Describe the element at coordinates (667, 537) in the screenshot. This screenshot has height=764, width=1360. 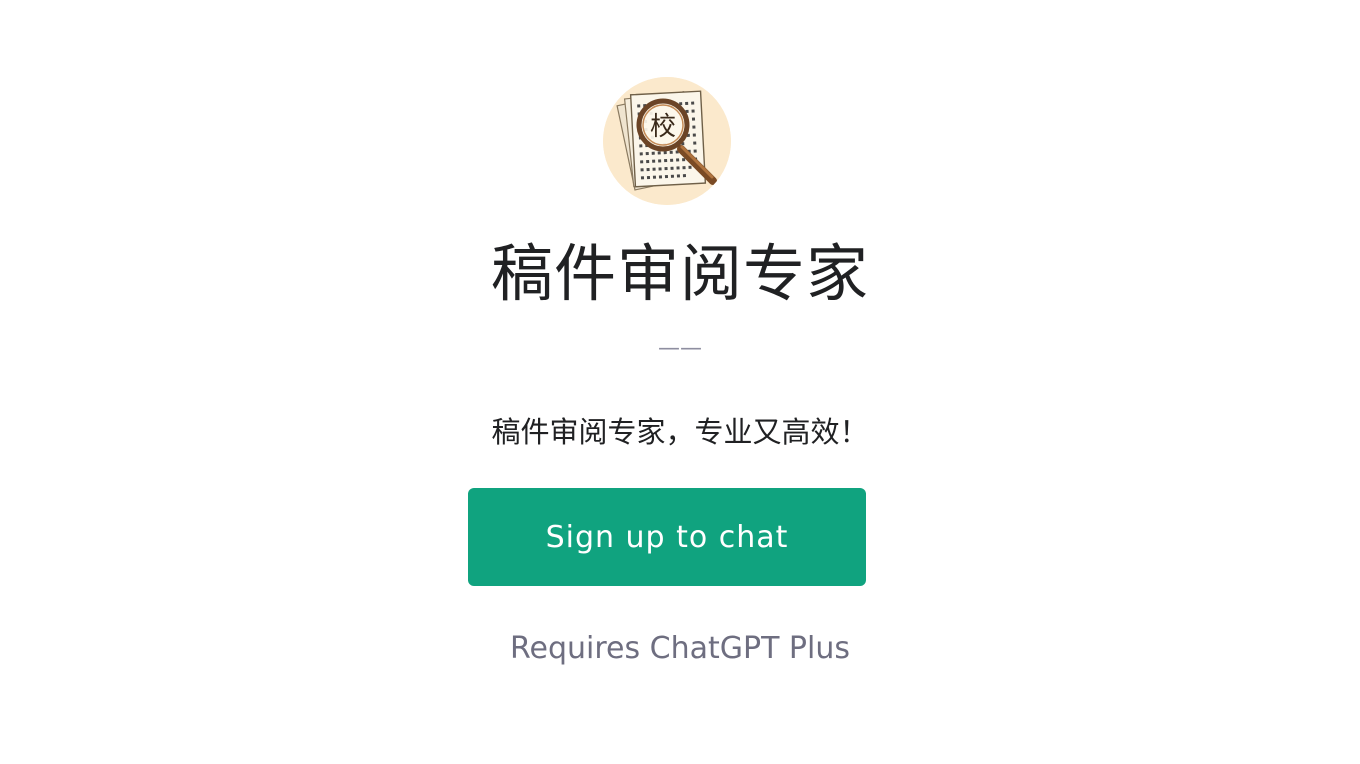
I see `sign-up-button: Sign up to chat` at that location.